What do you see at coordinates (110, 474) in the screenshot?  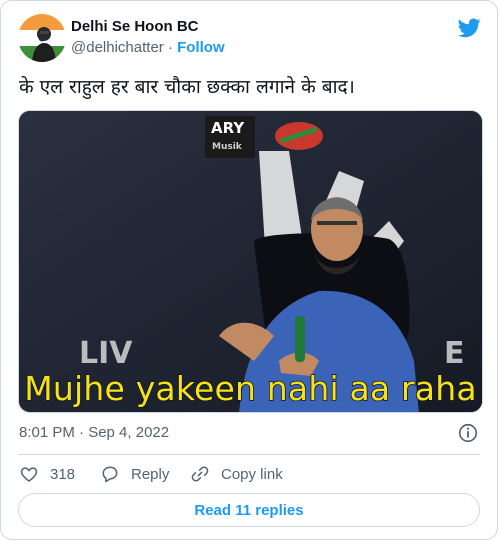 I see `reply-icon` at bounding box center [110, 474].